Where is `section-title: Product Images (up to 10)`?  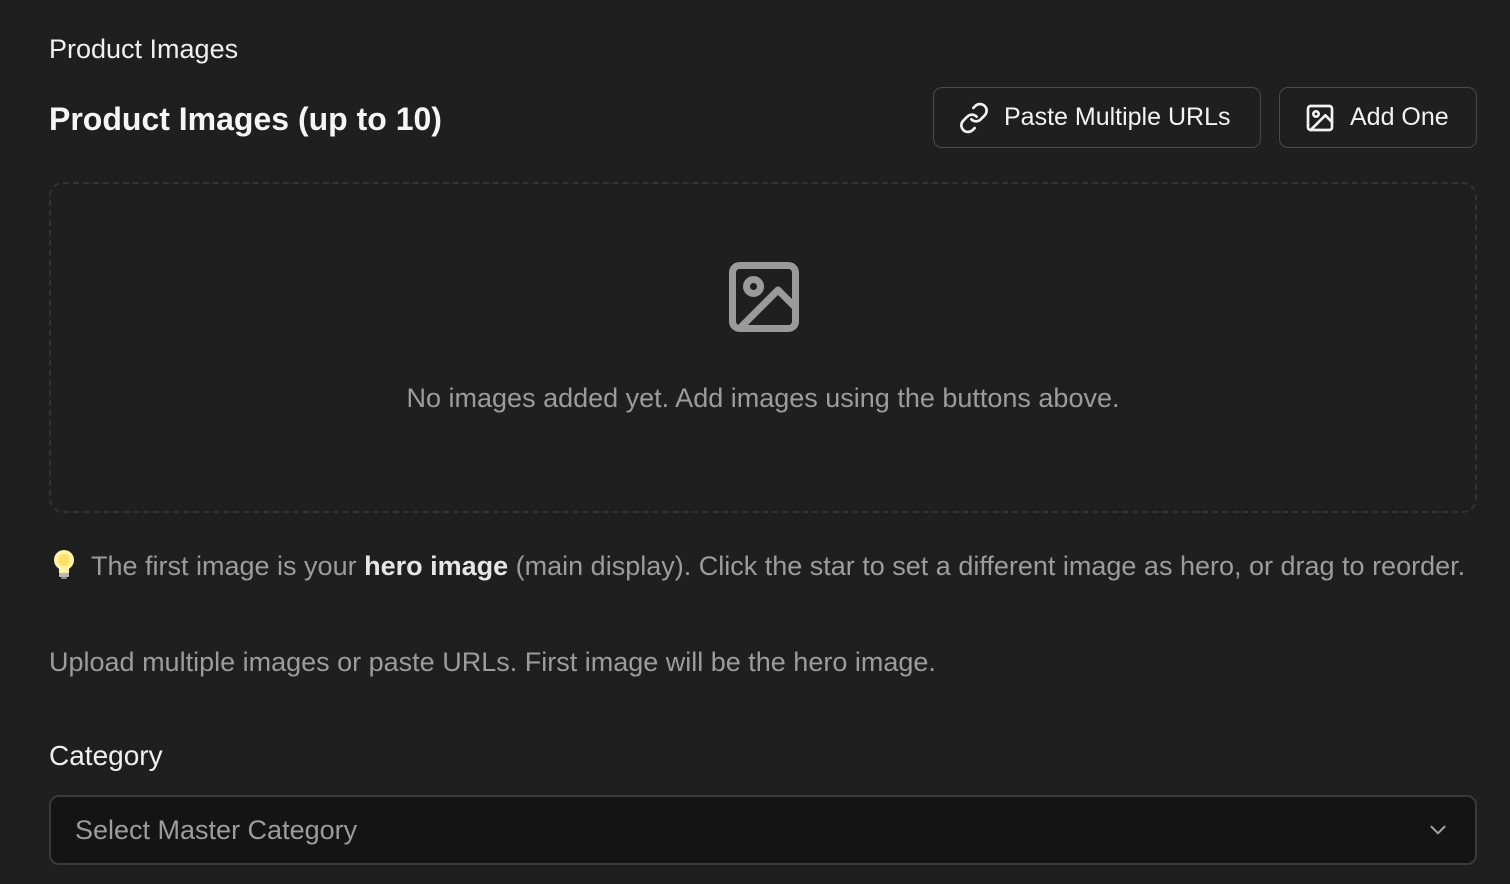 section-title: Product Images (up to 10) is located at coordinates (245, 119).